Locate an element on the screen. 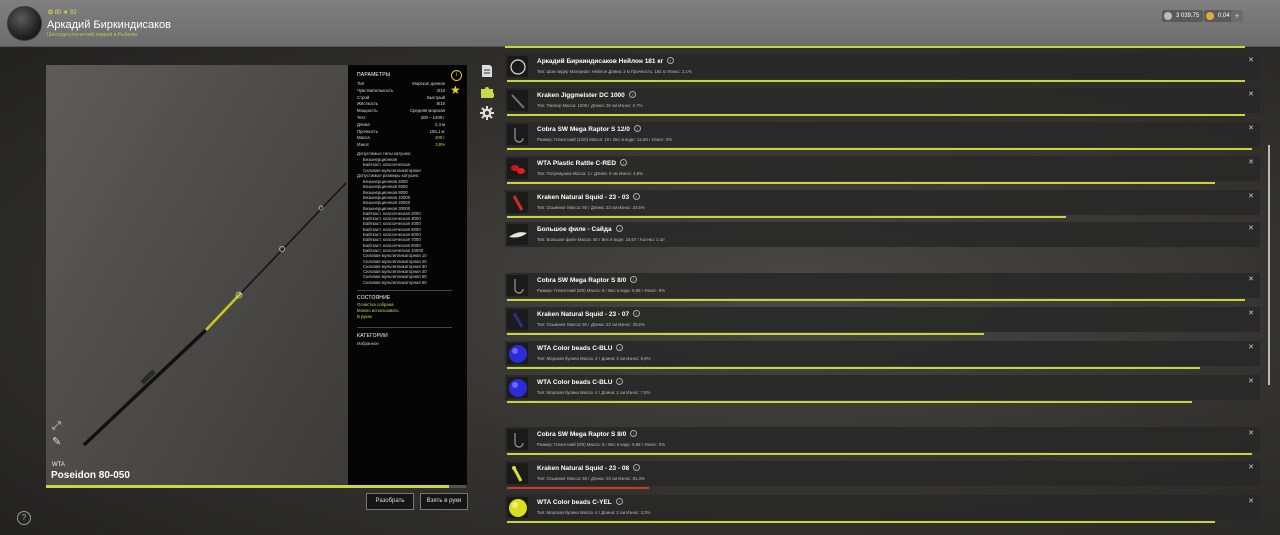 This screenshot has height=535, width=1280. param-value: Морское донное is located at coordinates (428, 83).